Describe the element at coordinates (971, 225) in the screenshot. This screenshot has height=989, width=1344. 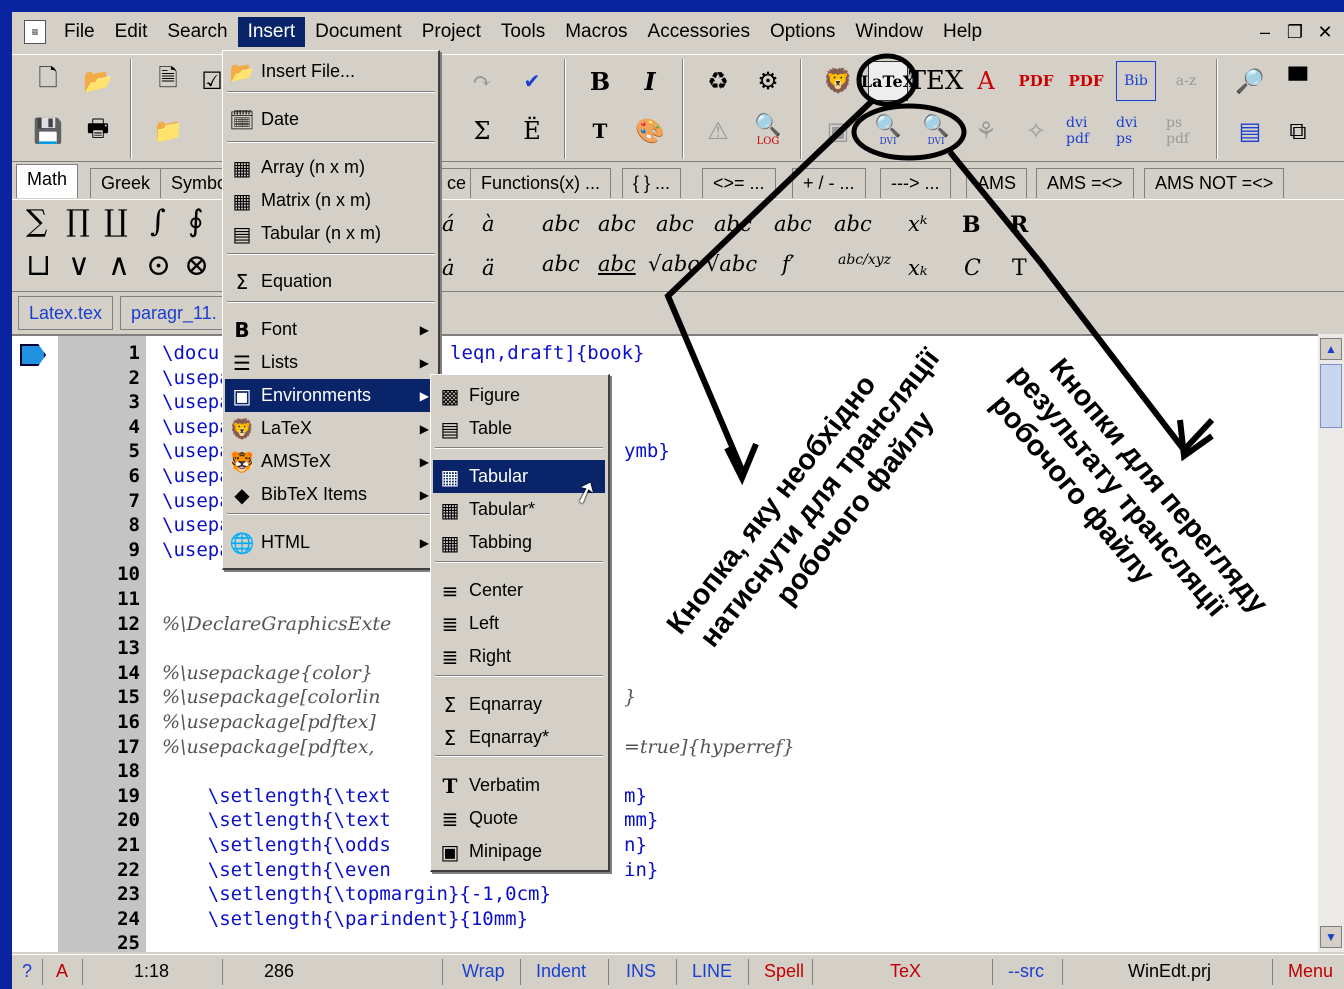
I see `mathbf-symbol: B` at that location.